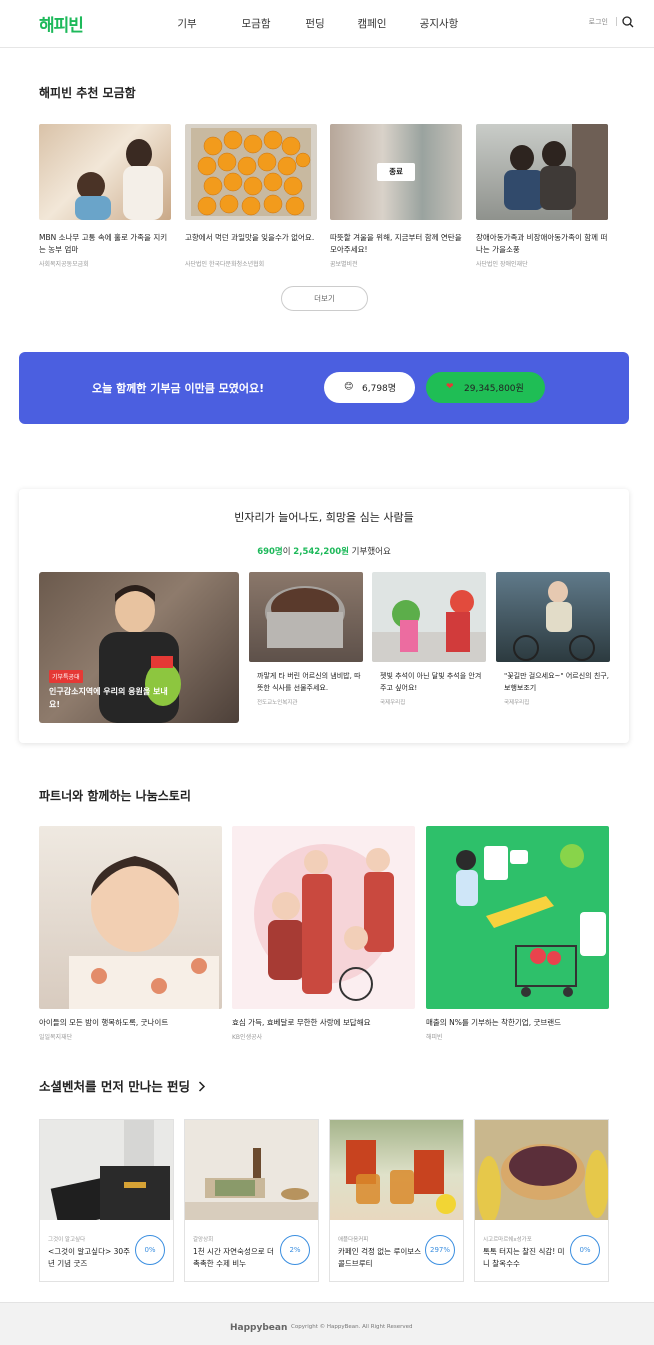 This screenshot has height=1345, width=654. What do you see at coordinates (202, 1086) in the screenshot?
I see `chevron-right-icon` at bounding box center [202, 1086].